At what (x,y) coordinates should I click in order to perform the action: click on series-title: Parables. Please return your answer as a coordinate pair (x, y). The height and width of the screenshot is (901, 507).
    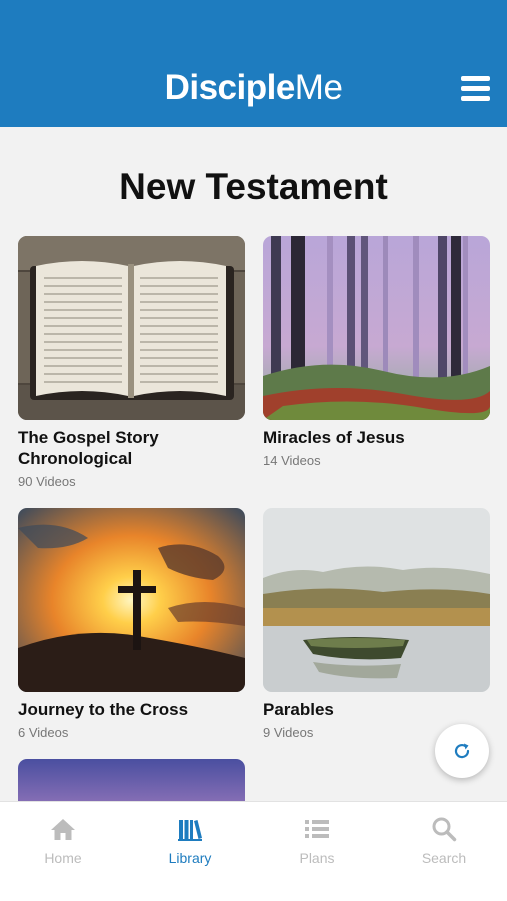
    Looking at the image, I should click on (298, 709).